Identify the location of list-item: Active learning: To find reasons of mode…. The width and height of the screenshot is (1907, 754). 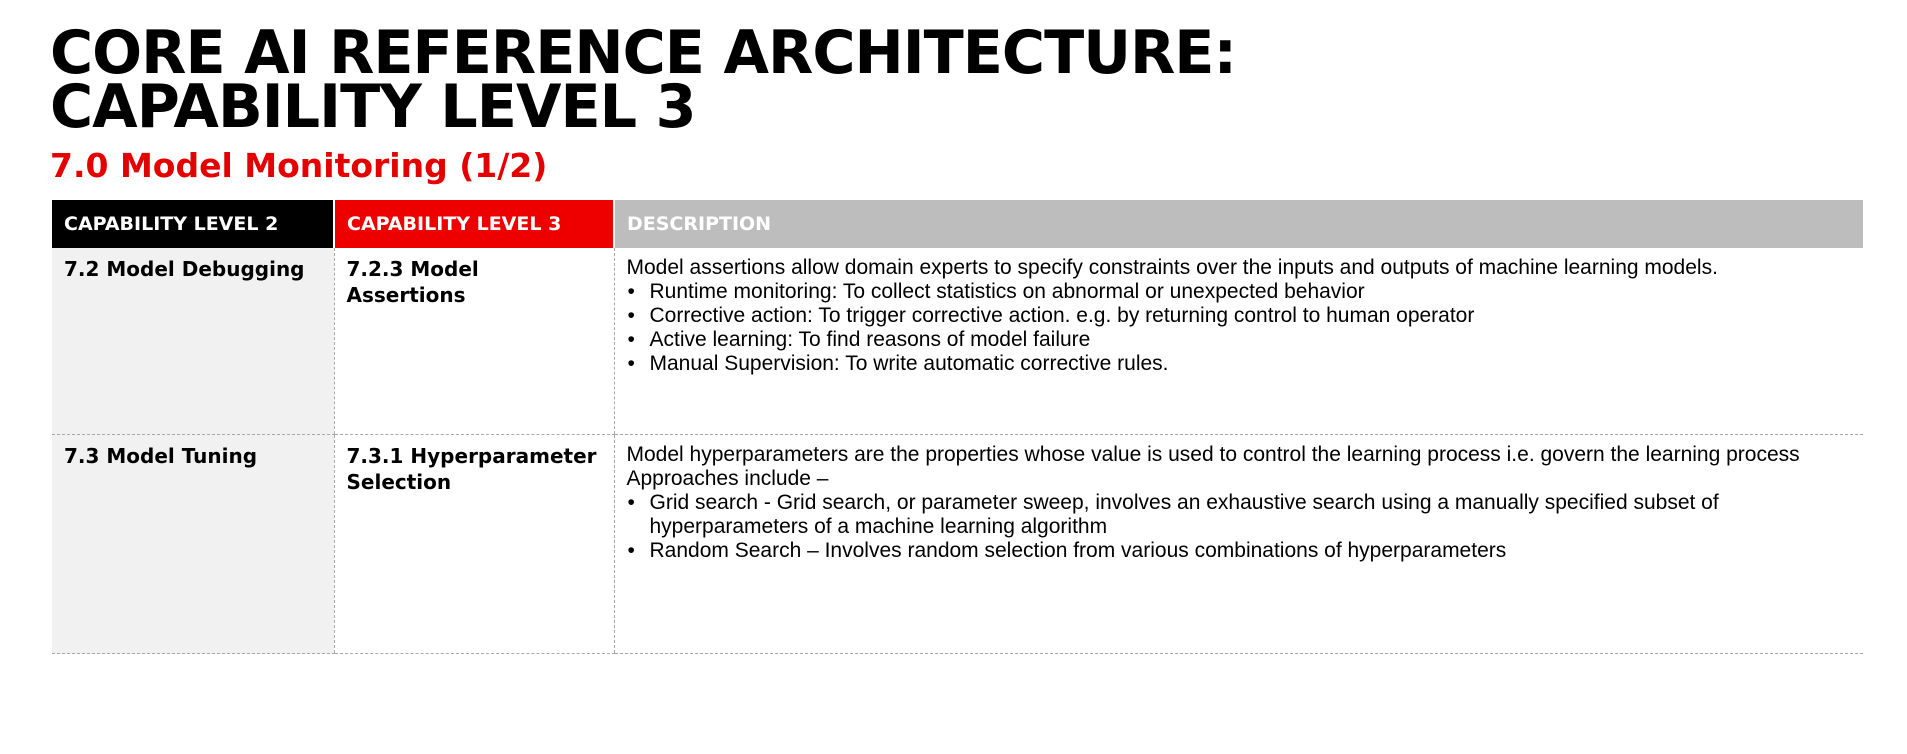
(1240, 340).